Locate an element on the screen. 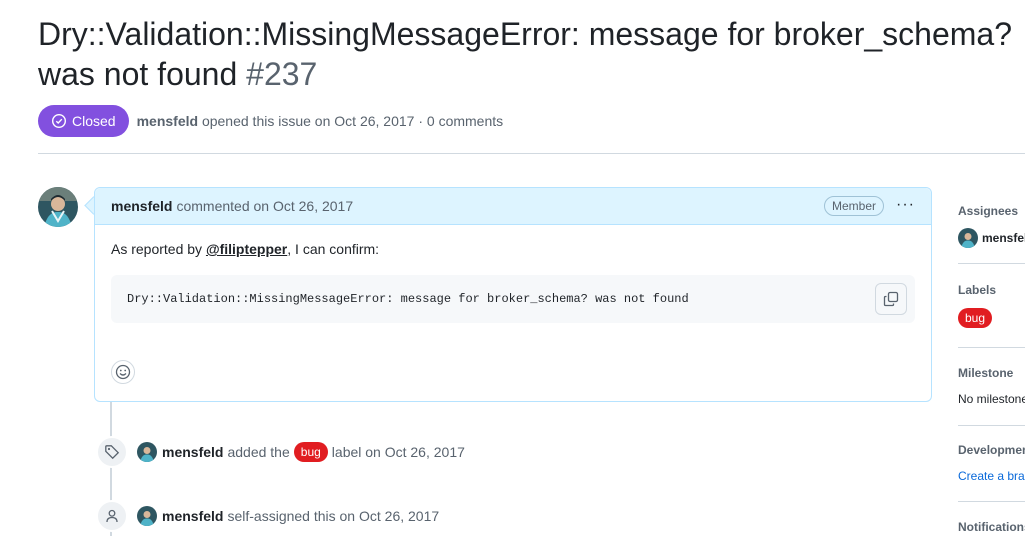  assignee-row: mensfeld is located at coordinates (991, 238).